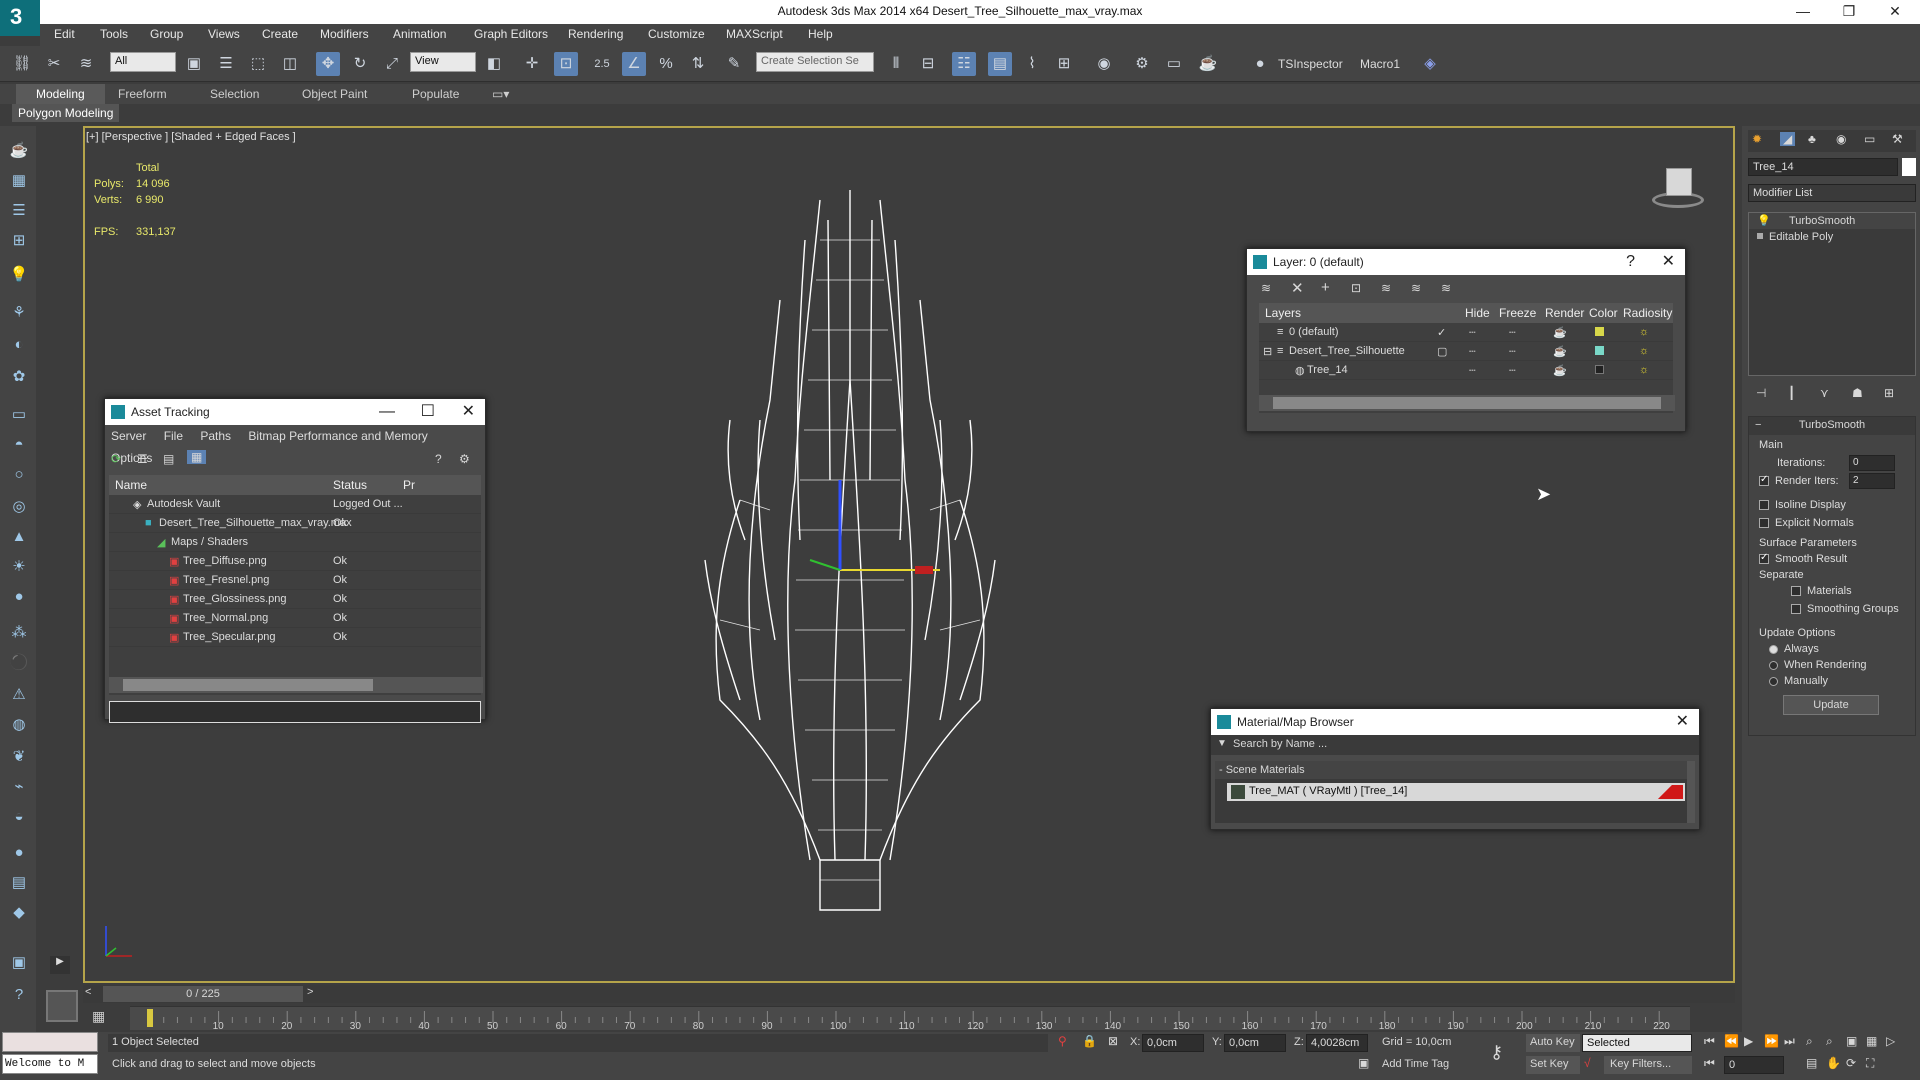  Describe the element at coordinates (295, 561) in the screenshot. I see `asset-row: ▣ Tree_Diffuse.png Ok` at that location.